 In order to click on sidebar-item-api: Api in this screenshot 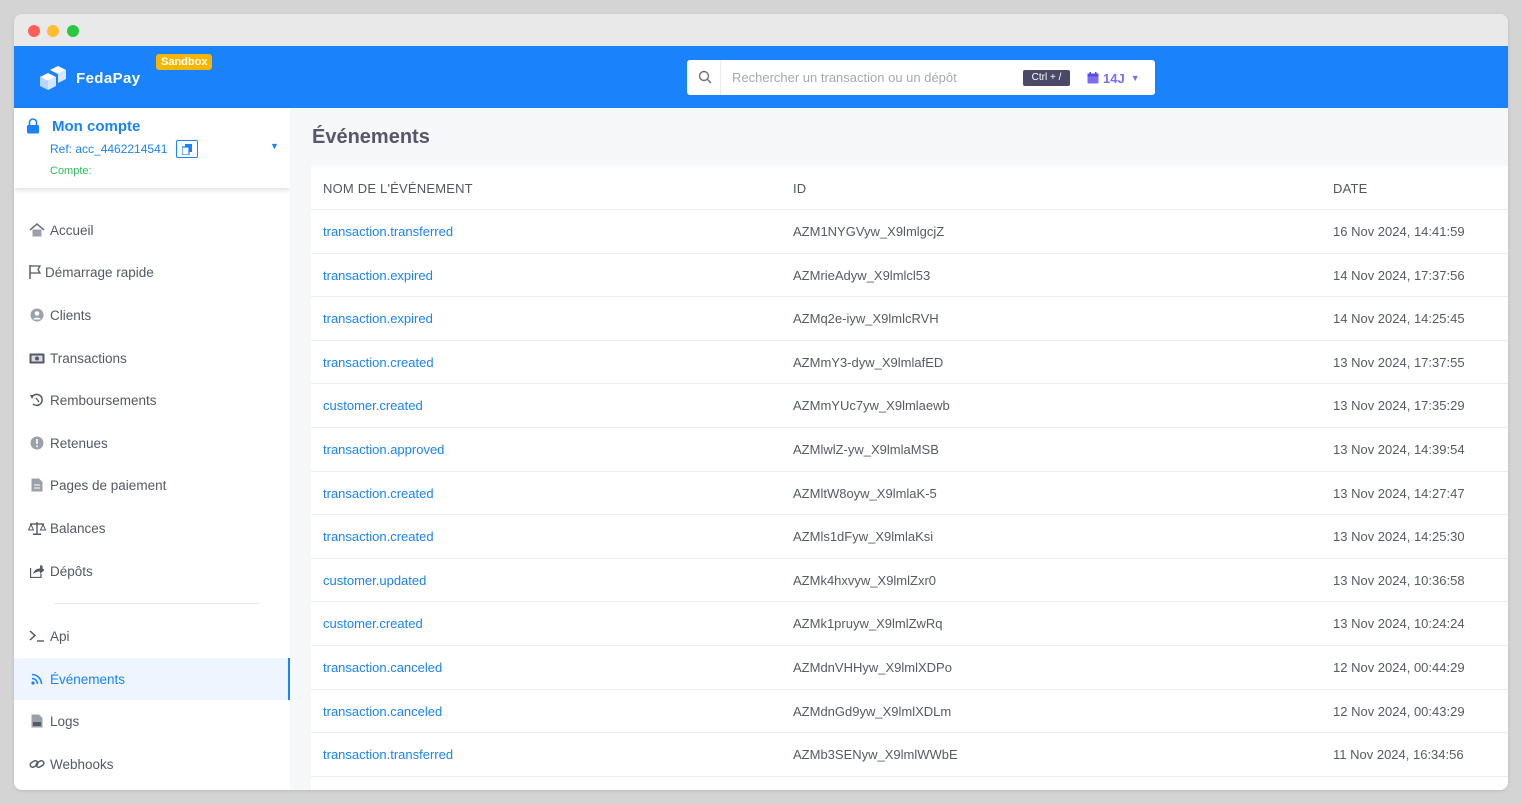, I will do `click(152, 636)`.